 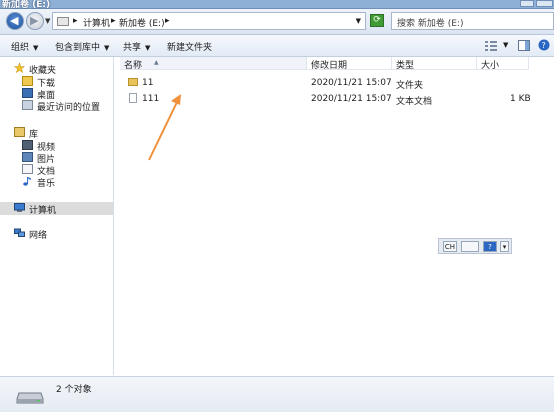 What do you see at coordinates (27, 145) in the screenshot?
I see `video-icon` at bounding box center [27, 145].